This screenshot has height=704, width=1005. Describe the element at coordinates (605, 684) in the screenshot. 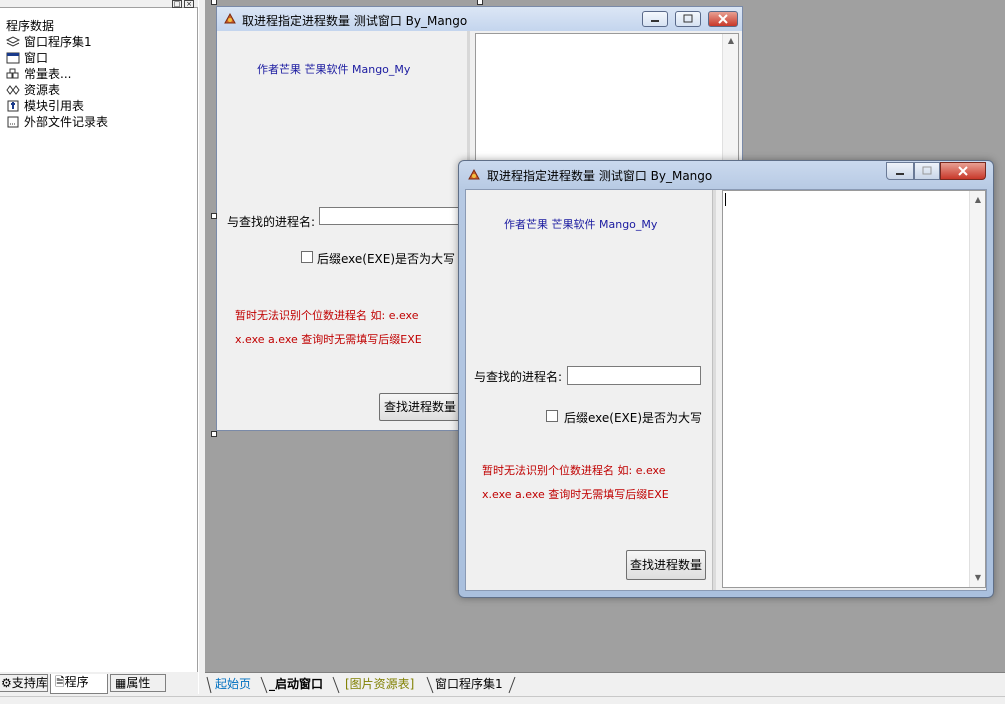

I see `document-tabs: 起始页 _启动窗口 [图片资源表] 窗口程序集1` at that location.